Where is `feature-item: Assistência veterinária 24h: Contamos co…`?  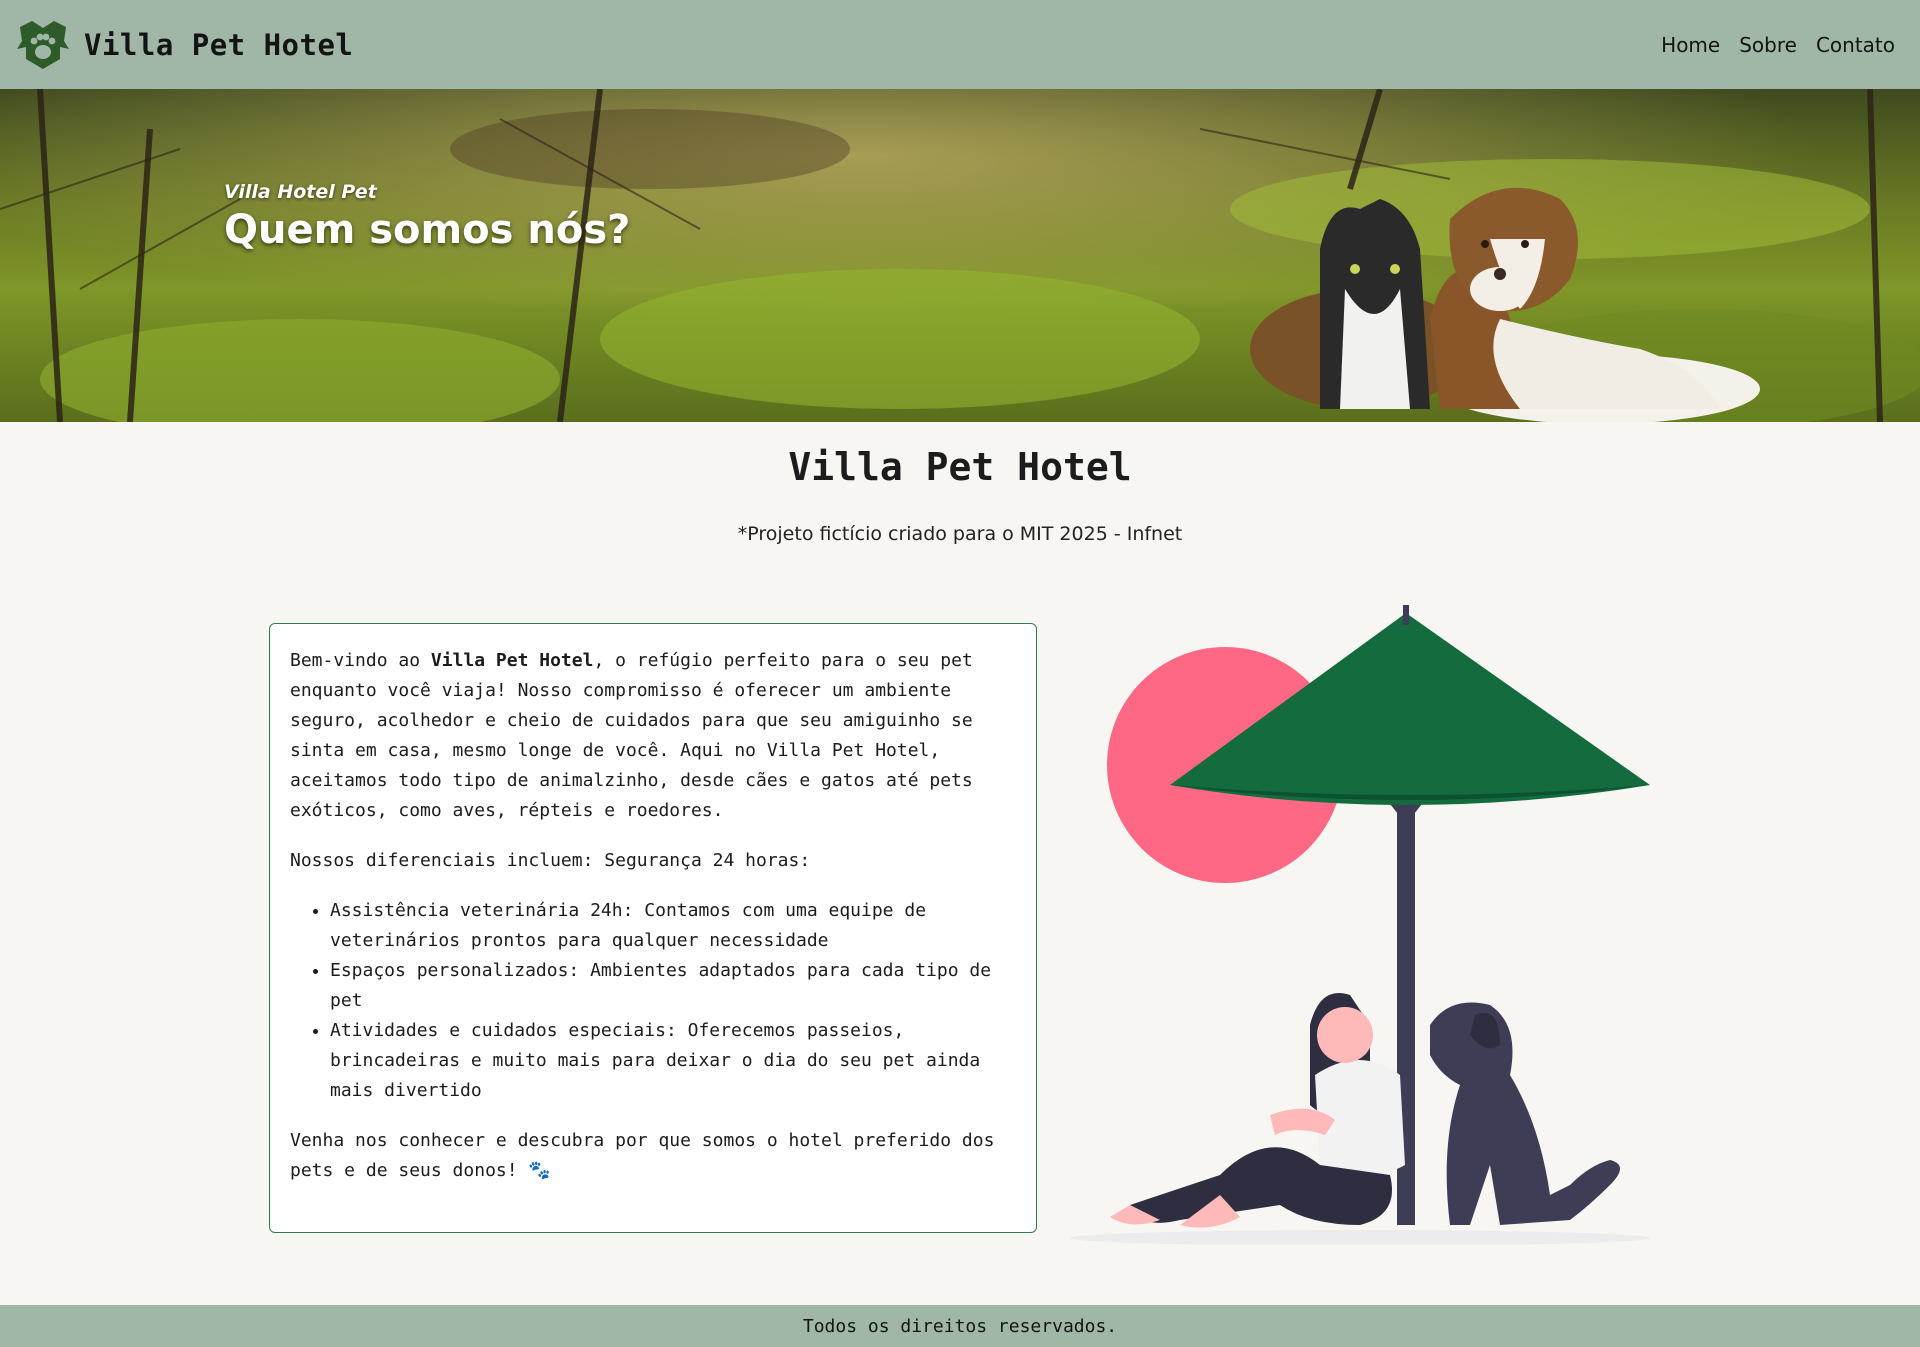 feature-item: Assistência veterinária 24h: Contamos co… is located at coordinates (673, 926).